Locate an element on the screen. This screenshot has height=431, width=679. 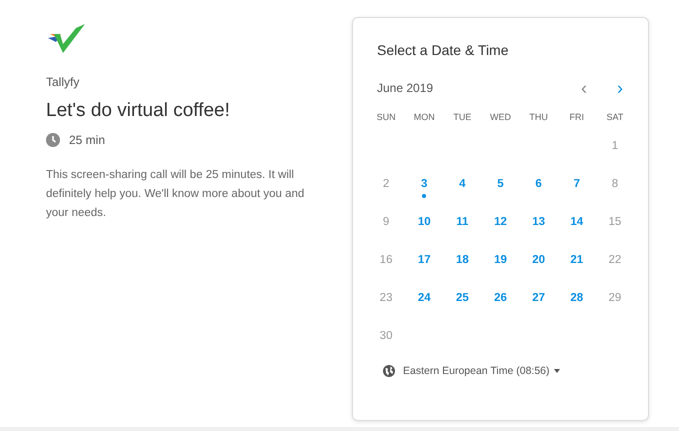
next-month-button: › is located at coordinates (620, 88).